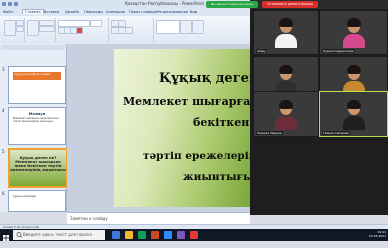 Image resolution: width=388 pixels, height=248 pixels. Describe the element at coordinates (89, 218) in the screenshot. I see `notes-placeholder: Заметки к слайду` at that location.